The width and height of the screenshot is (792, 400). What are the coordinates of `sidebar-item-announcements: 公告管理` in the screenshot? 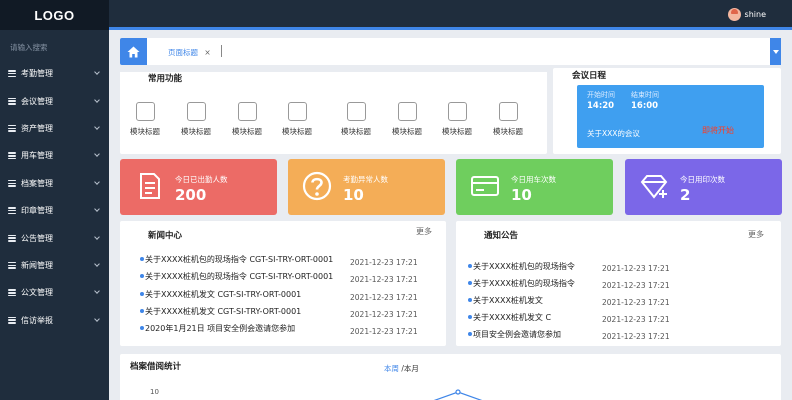 It's located at (54, 237).